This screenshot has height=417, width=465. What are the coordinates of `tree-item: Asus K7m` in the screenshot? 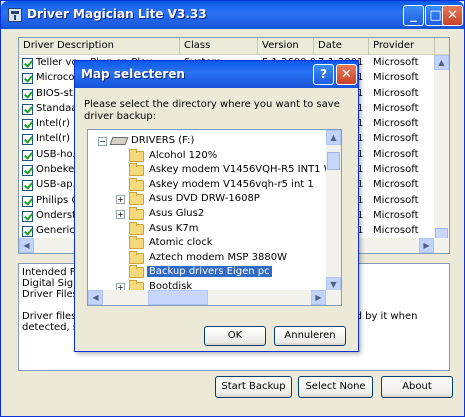 It's located at (207, 229).